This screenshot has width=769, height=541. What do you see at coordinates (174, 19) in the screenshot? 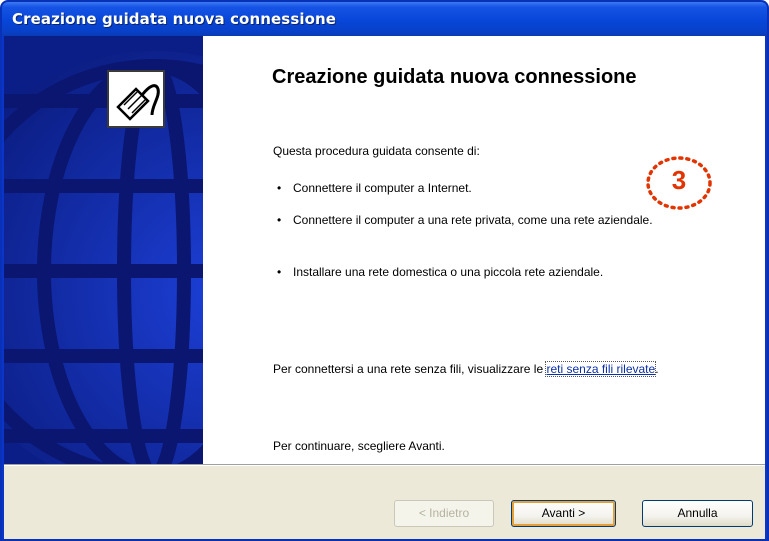
I see `window-title: Creazione guidata nuova connessione` at bounding box center [174, 19].